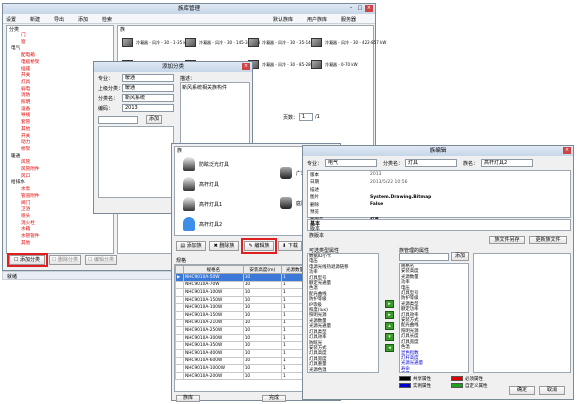 The height and width of the screenshot is (404, 577). What do you see at coordinates (25, 70) in the screenshot?
I see `tree-node: 插座` at bounding box center [25, 70].